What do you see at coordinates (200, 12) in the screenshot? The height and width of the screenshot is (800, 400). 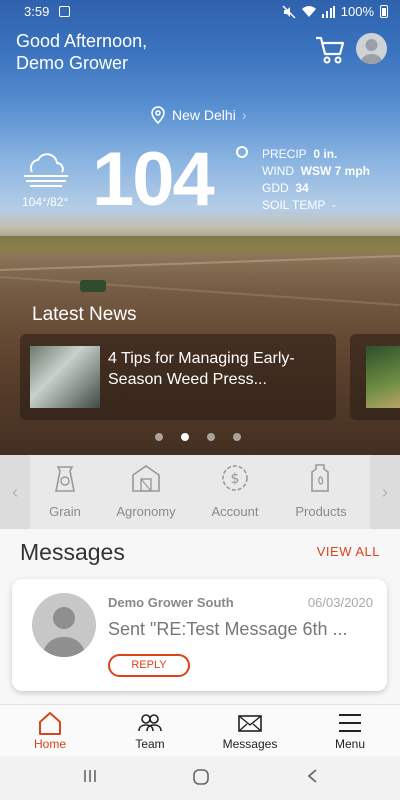 I see `status-bar: 3:59 100%` at bounding box center [200, 12].